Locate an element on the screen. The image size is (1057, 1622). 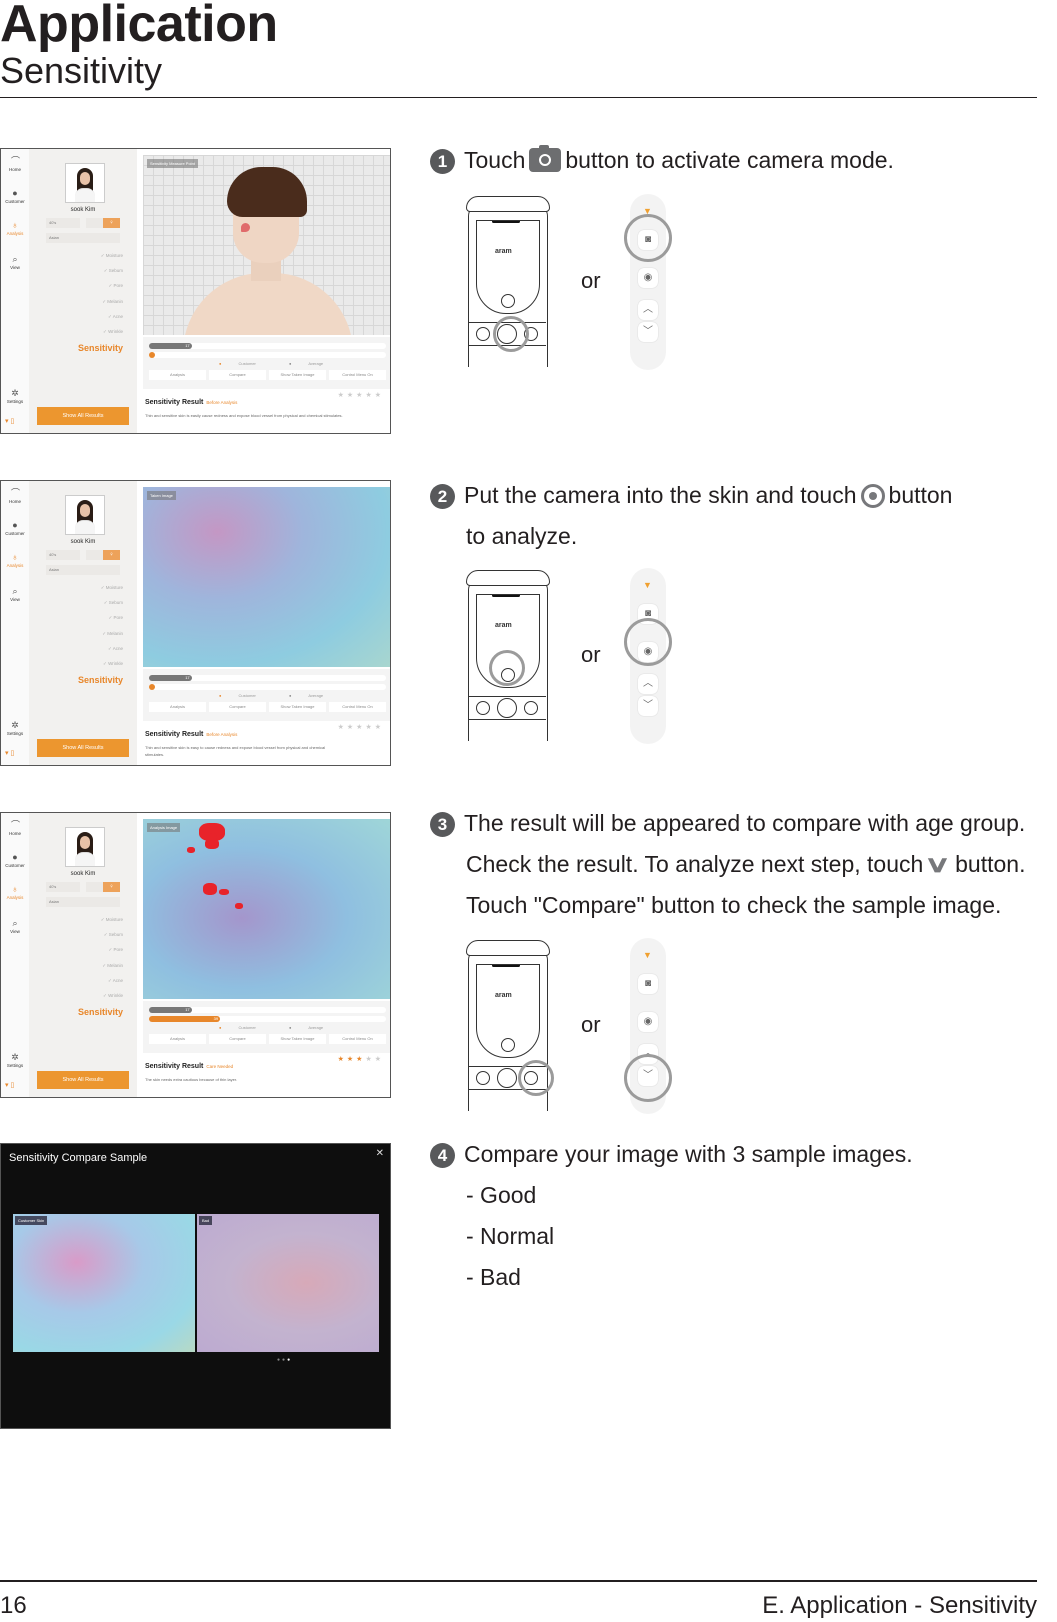
close-icon: ✕ is located at coordinates (380, 1153).